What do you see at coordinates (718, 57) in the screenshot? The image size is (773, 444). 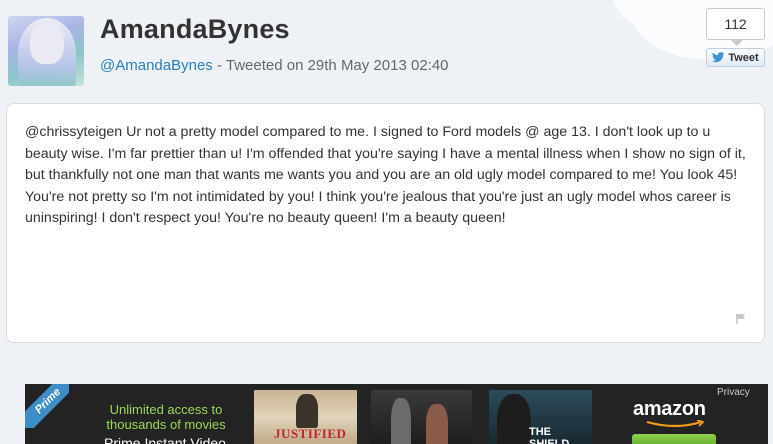 I see `twitter-bird-icon` at bounding box center [718, 57].